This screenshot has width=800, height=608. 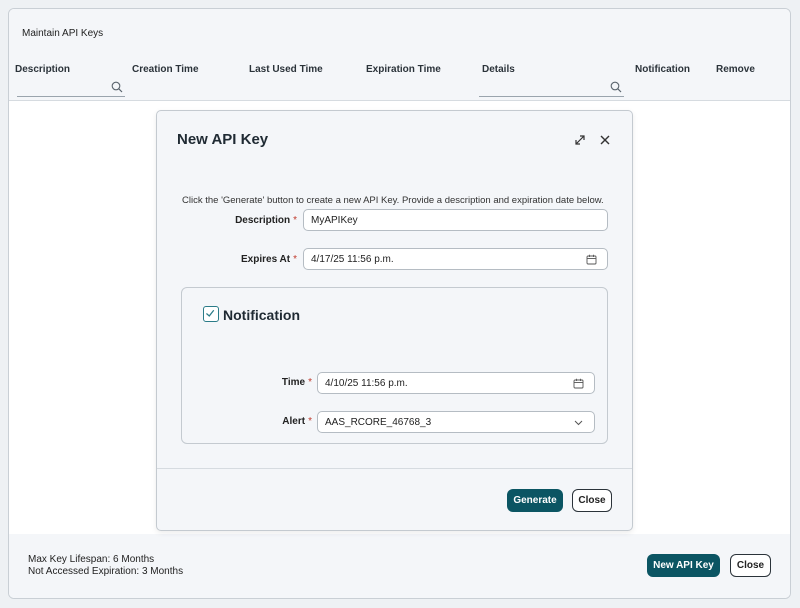 I want to click on column-remove: Remove, so click(x=735, y=69).